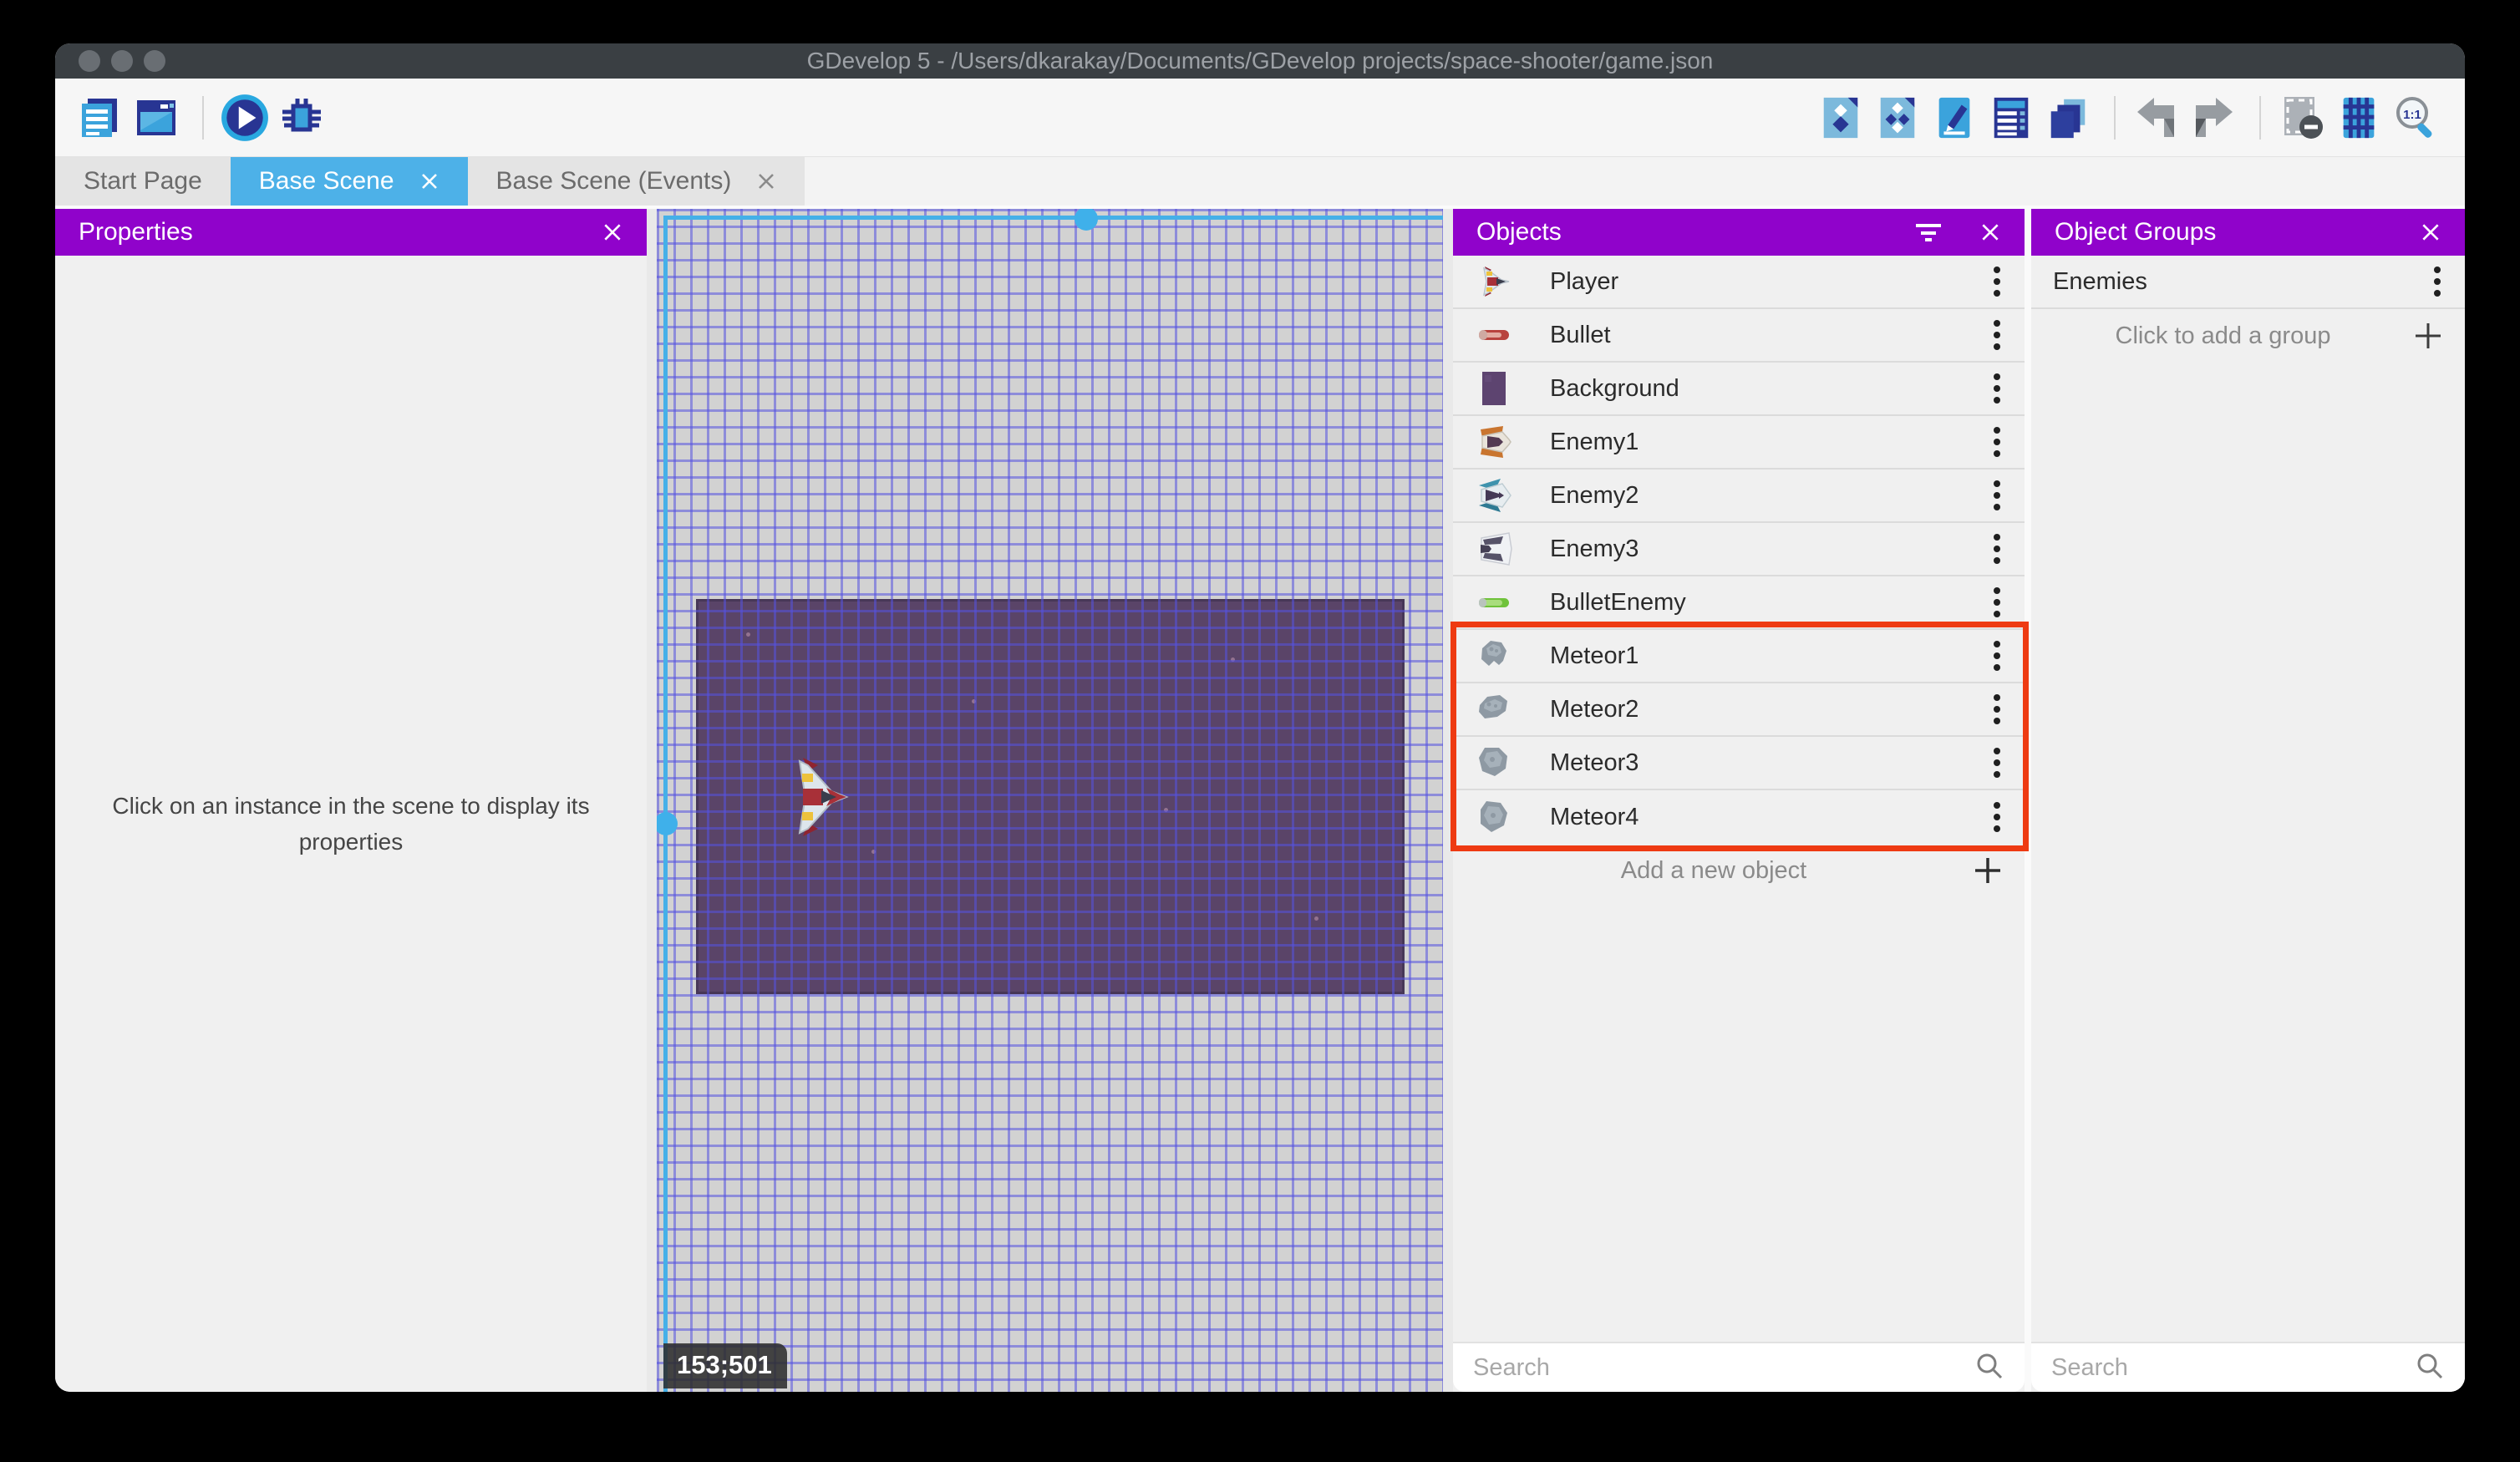 The image size is (2520, 1462). What do you see at coordinates (122, 61) in the screenshot?
I see `minimize-window-button` at bounding box center [122, 61].